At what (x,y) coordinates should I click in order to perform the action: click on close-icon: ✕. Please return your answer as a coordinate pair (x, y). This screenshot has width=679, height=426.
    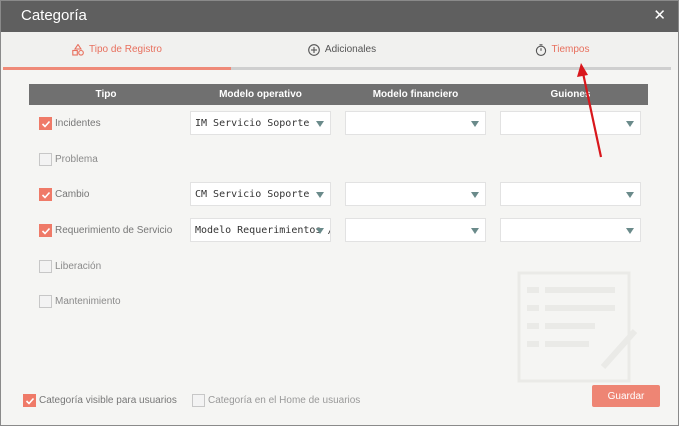
    Looking at the image, I should click on (659, 15).